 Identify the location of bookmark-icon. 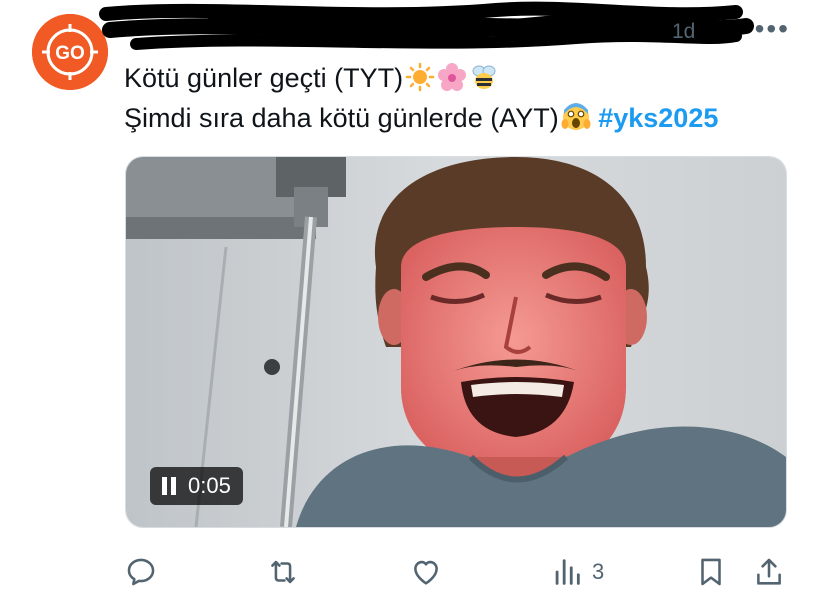
(711, 572).